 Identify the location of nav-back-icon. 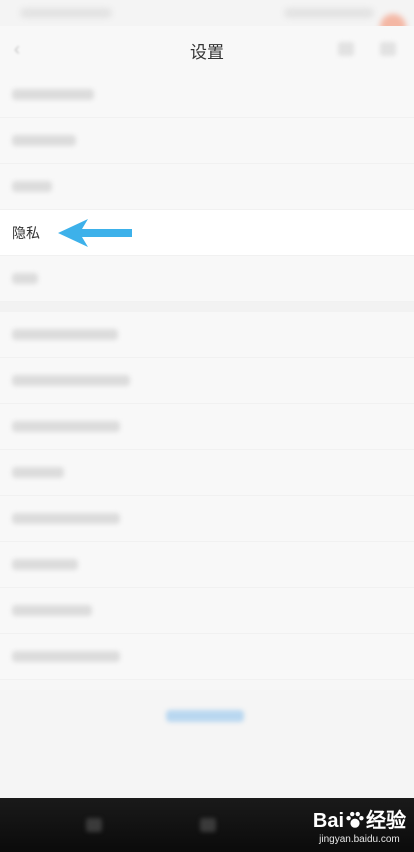
(94, 825).